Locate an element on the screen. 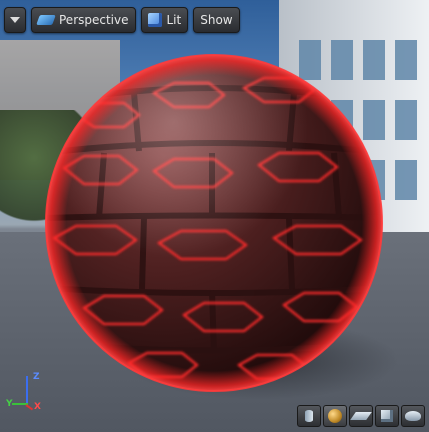 The height and width of the screenshot is (432, 429). viewport-toolbar: Perspective Lit Show is located at coordinates (122, 20).